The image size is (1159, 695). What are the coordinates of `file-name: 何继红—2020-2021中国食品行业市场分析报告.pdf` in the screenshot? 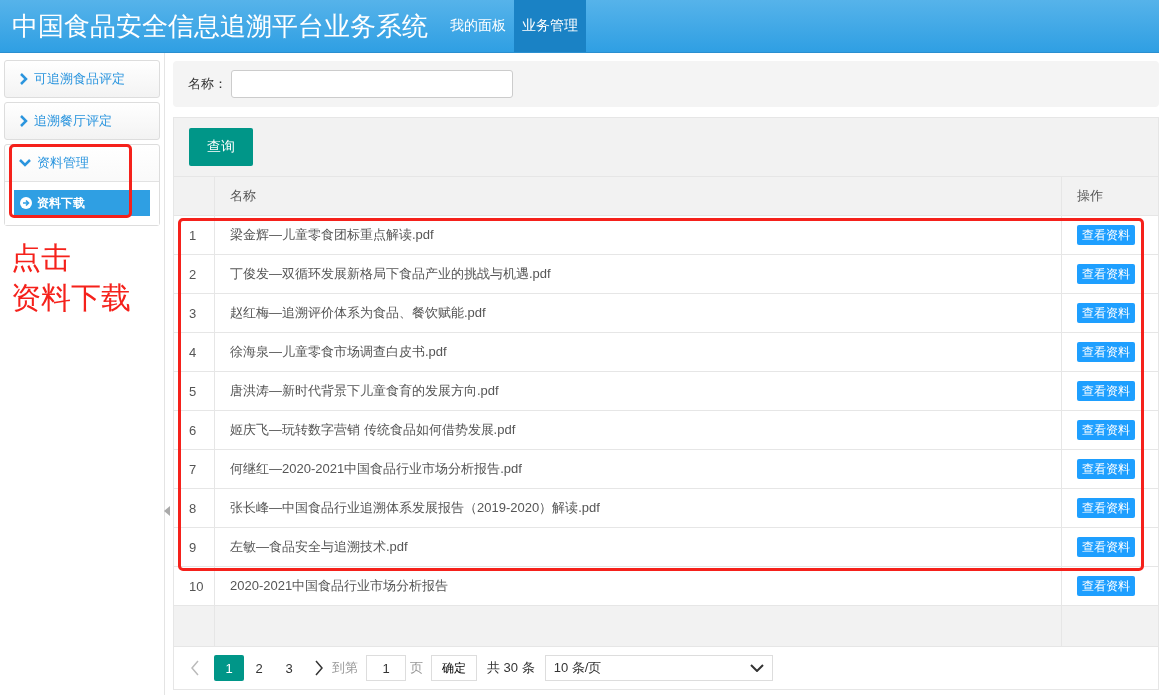 It's located at (376, 468).